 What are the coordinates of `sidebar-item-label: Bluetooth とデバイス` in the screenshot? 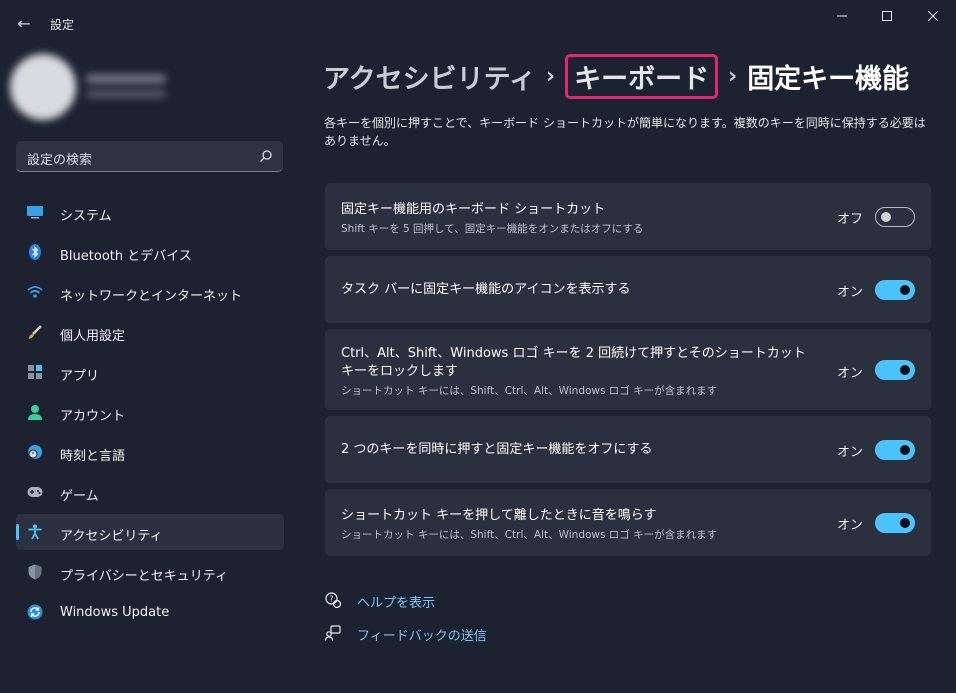 It's located at (126, 256).